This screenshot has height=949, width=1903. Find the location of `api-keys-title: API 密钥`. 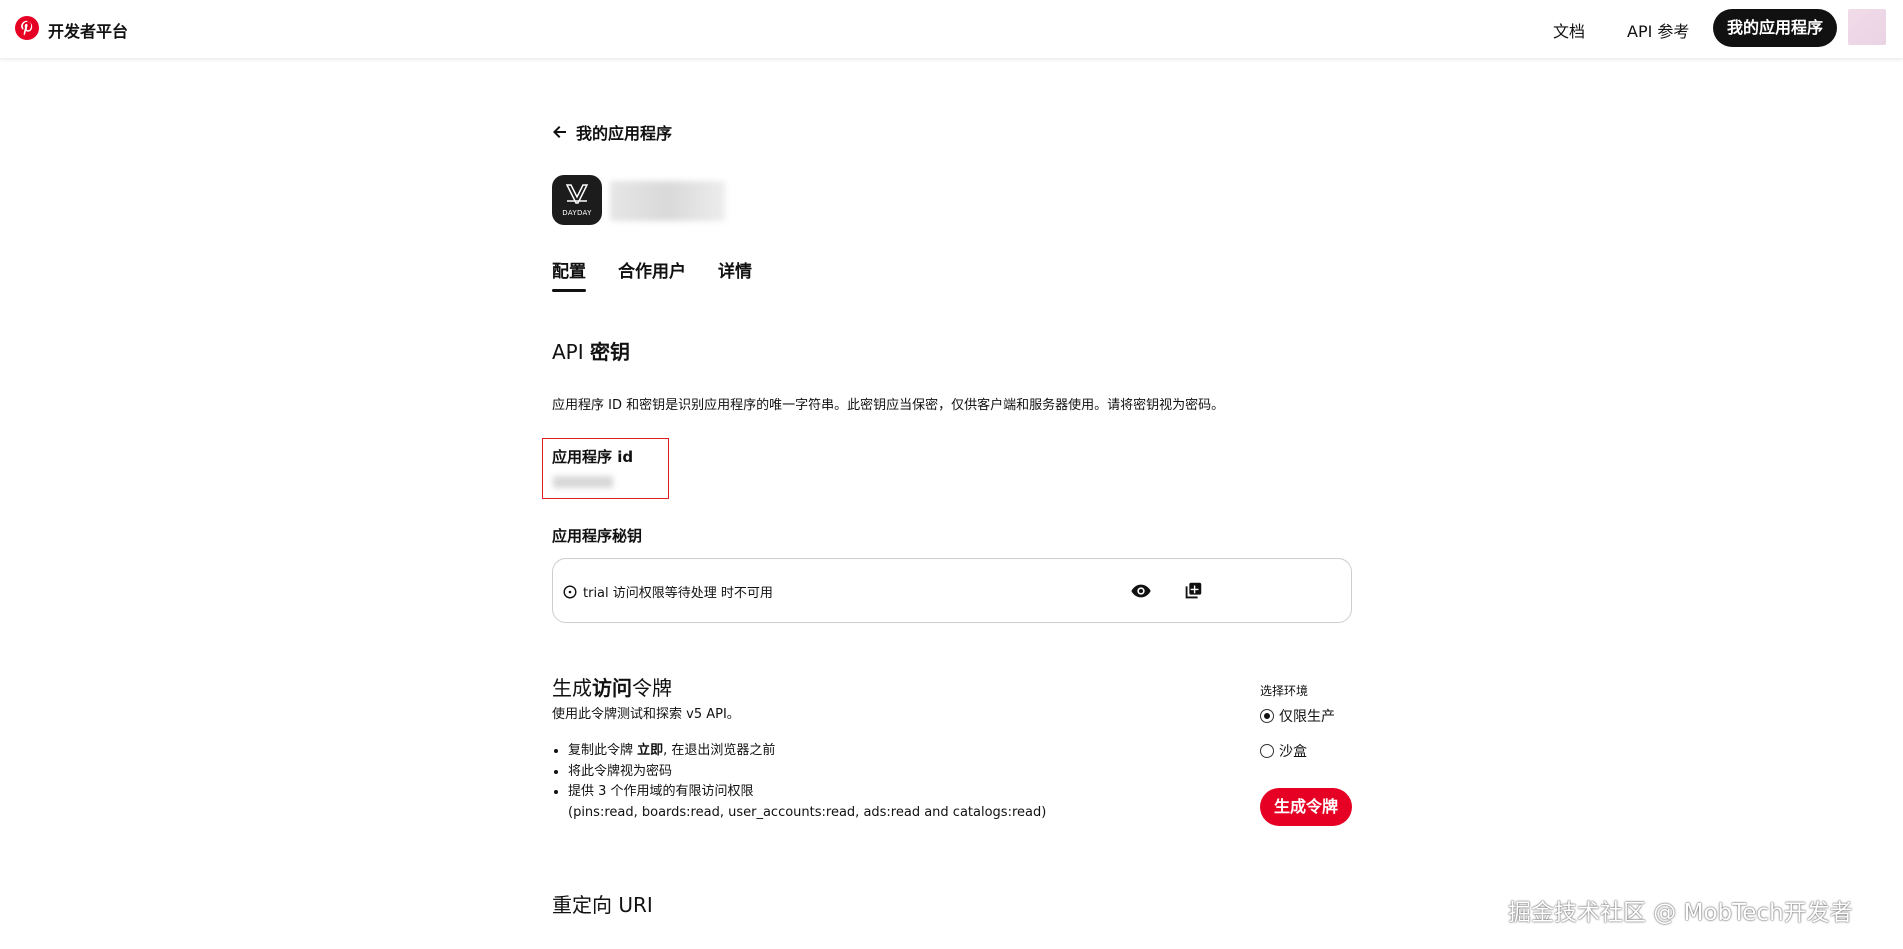

api-keys-title: API 密钥 is located at coordinates (591, 350).